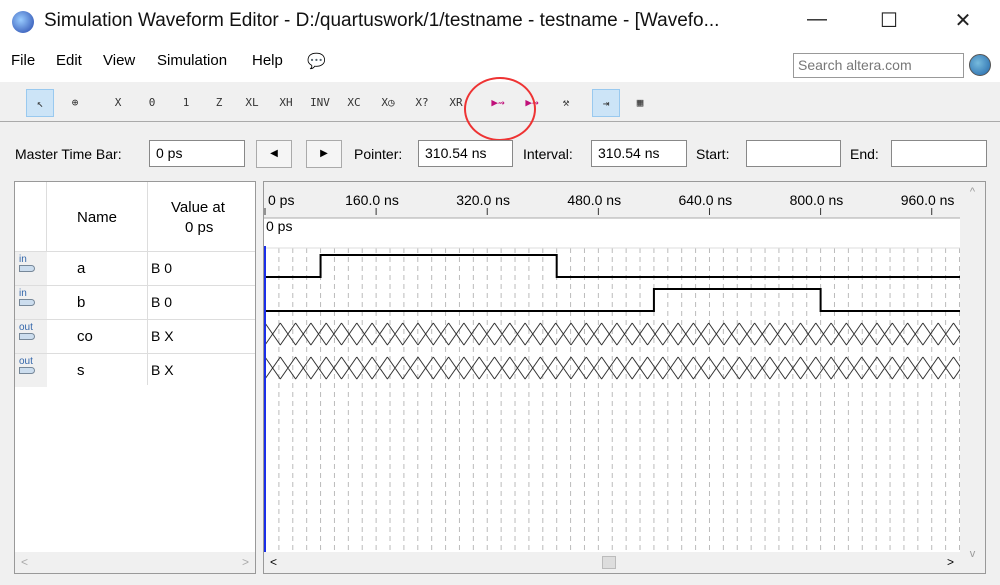 The height and width of the screenshot is (585, 1000). What do you see at coordinates (152, 103) in the screenshot?
I see `forcing-low-icon: 0` at bounding box center [152, 103].